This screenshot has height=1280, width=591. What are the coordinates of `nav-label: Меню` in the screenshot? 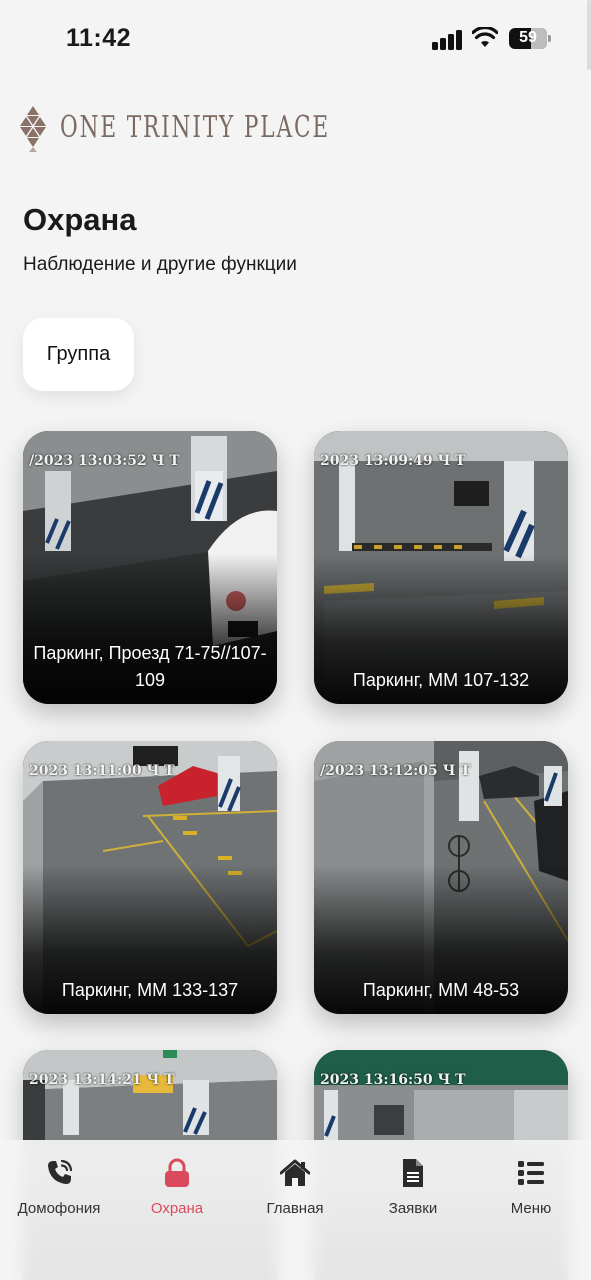 It's located at (531, 1208).